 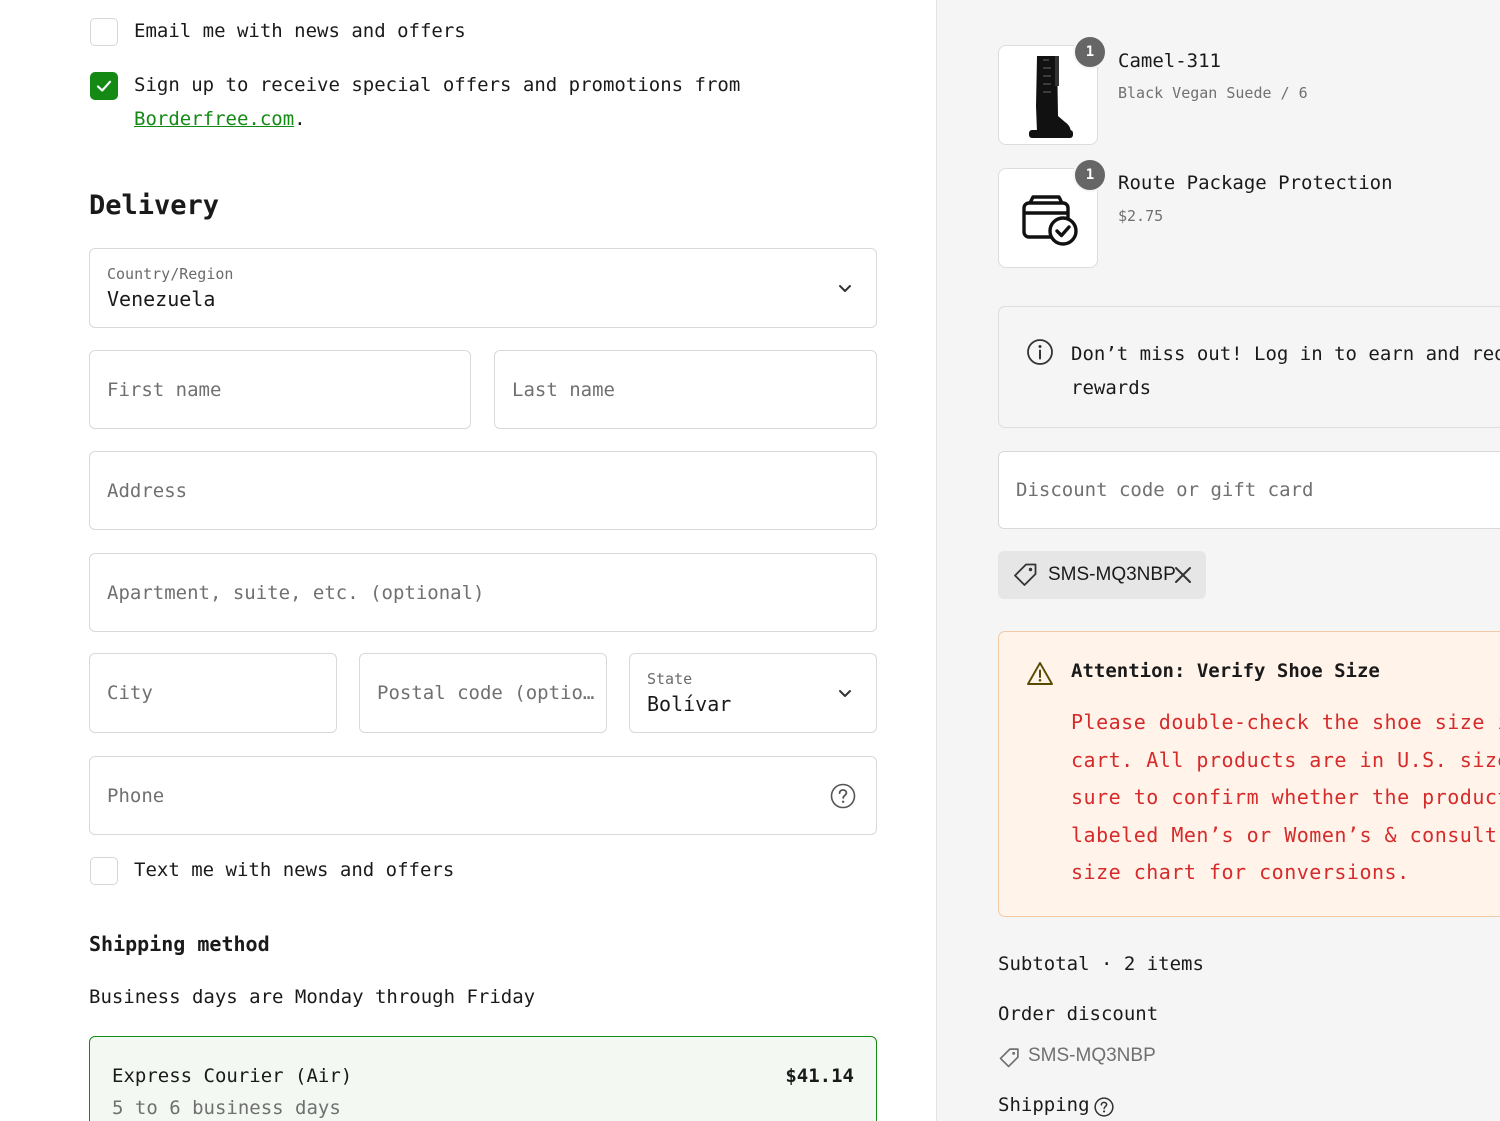 I want to click on item-variant: Black Vegan Suede / 6, so click(x=1213, y=93).